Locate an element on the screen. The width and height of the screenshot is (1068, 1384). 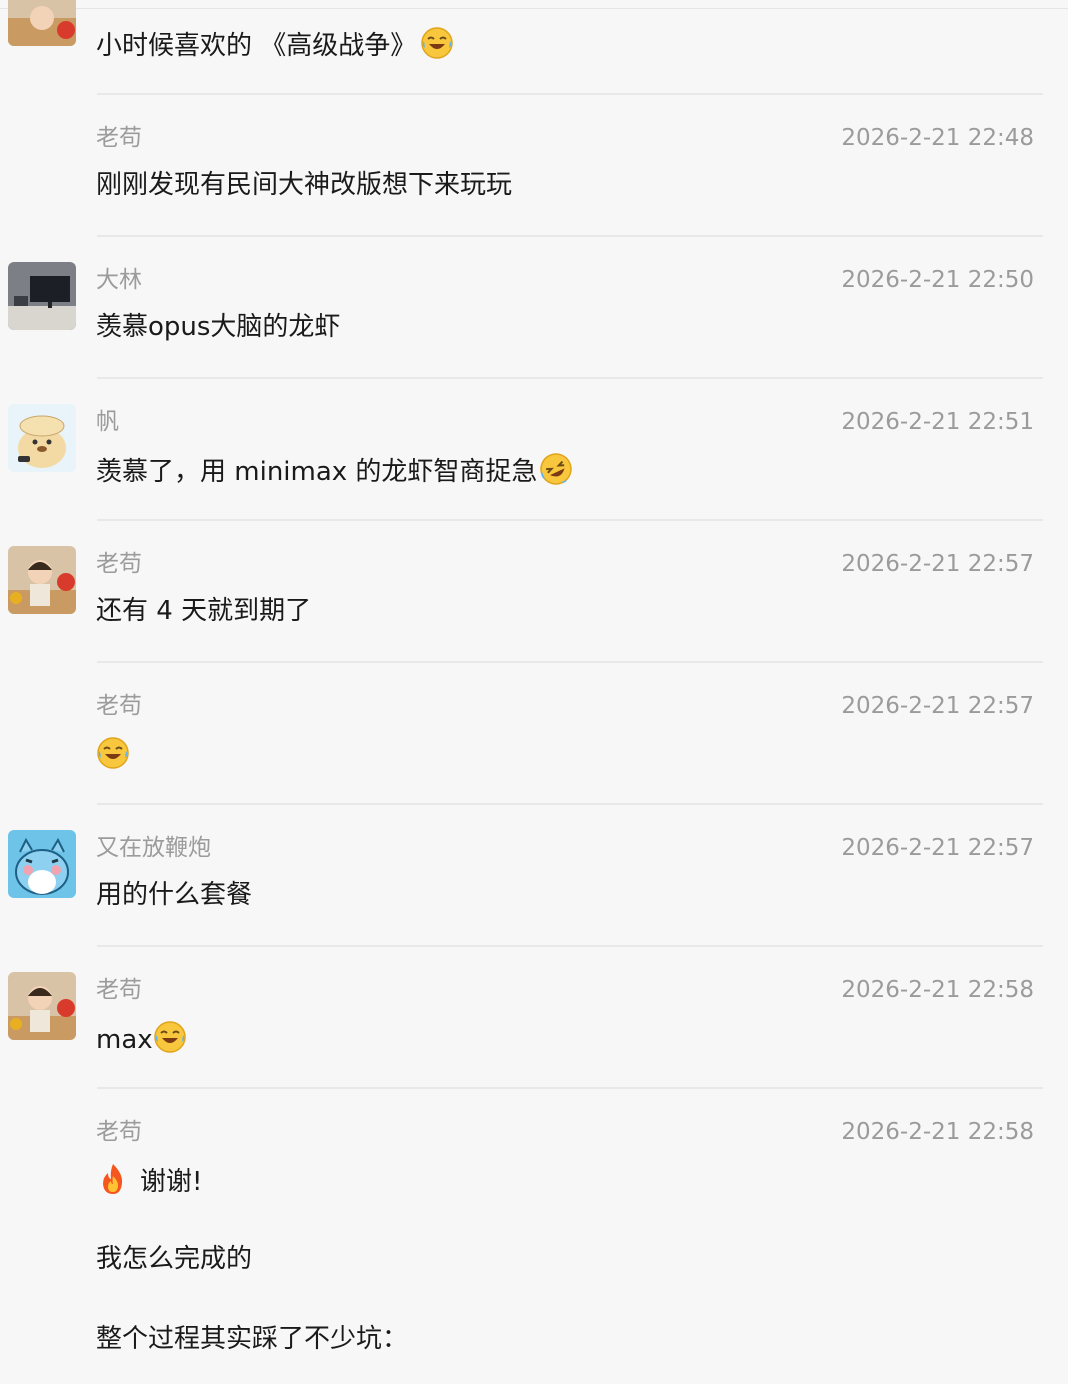
message-text: 小时候喜欢的 《高级战争》 is located at coordinates (275, 44).